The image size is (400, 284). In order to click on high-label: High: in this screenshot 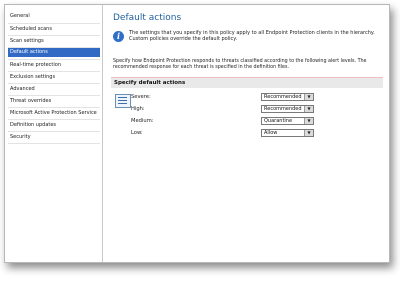, I will do `click(138, 109)`.